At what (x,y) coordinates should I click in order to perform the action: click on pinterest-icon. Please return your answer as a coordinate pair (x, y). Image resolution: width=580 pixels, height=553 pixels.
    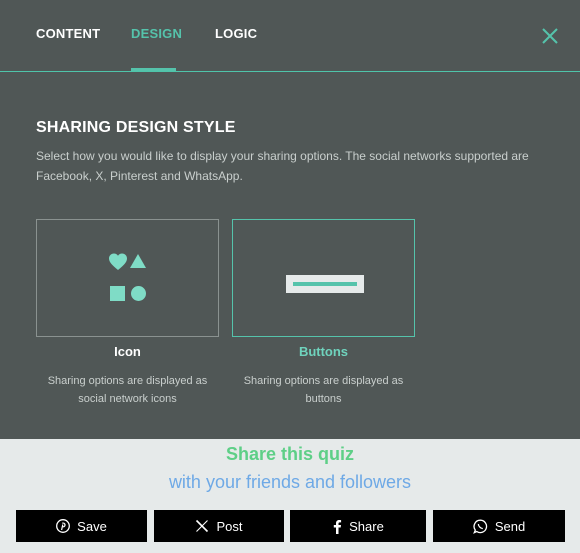
    Looking at the image, I should click on (63, 526).